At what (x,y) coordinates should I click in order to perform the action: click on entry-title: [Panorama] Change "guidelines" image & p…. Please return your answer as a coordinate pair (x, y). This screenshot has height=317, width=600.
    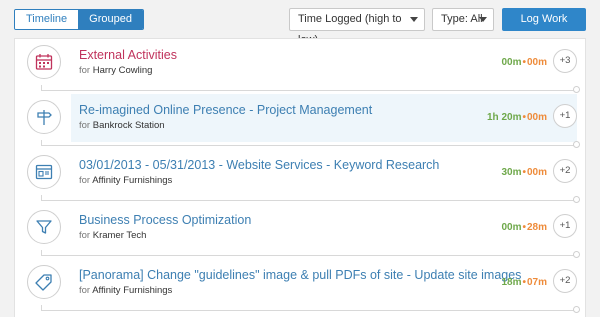
    Looking at the image, I should click on (300, 275).